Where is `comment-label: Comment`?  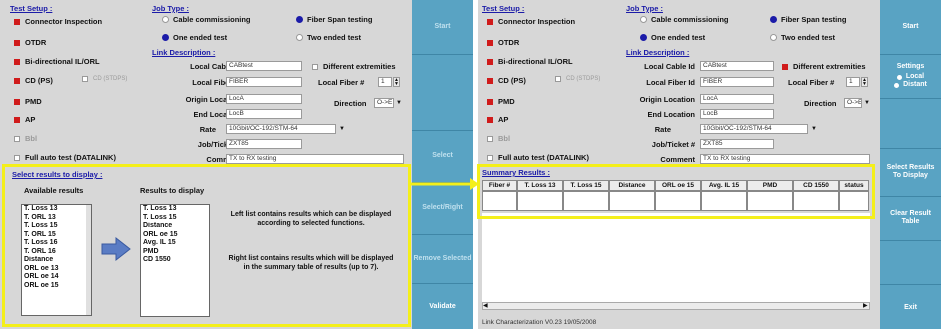 comment-label: Comment is located at coordinates (677, 159).